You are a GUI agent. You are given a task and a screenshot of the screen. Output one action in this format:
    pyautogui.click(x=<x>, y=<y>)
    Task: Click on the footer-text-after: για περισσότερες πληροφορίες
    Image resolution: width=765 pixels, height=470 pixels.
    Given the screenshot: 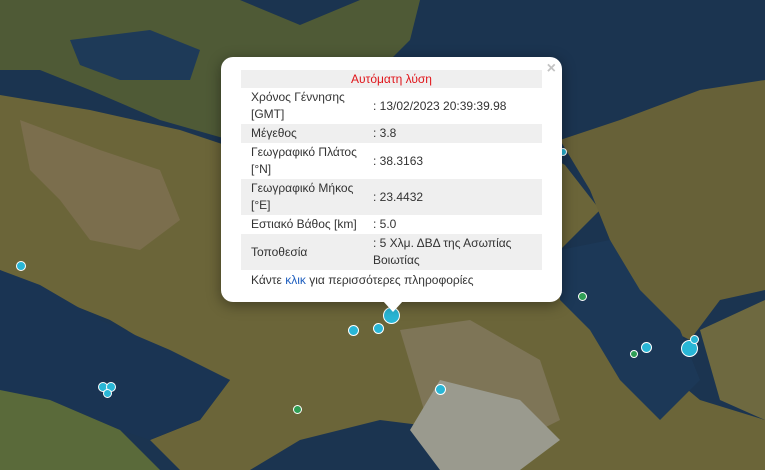 What is the action you would take?
    pyautogui.click(x=391, y=280)
    